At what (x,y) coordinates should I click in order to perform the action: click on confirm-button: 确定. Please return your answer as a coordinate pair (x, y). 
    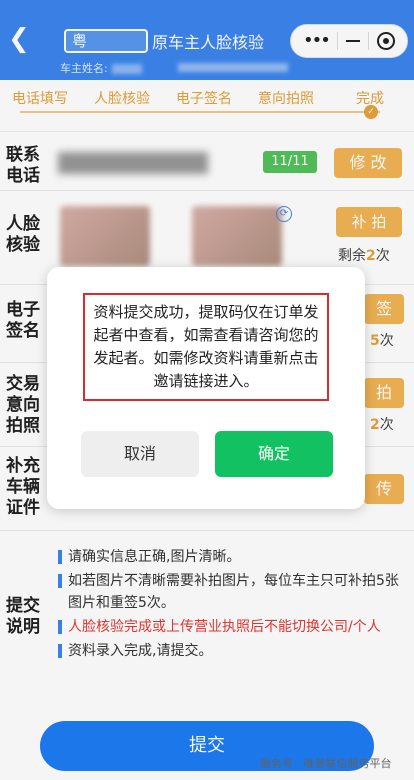
    Looking at the image, I should click on (274, 454).